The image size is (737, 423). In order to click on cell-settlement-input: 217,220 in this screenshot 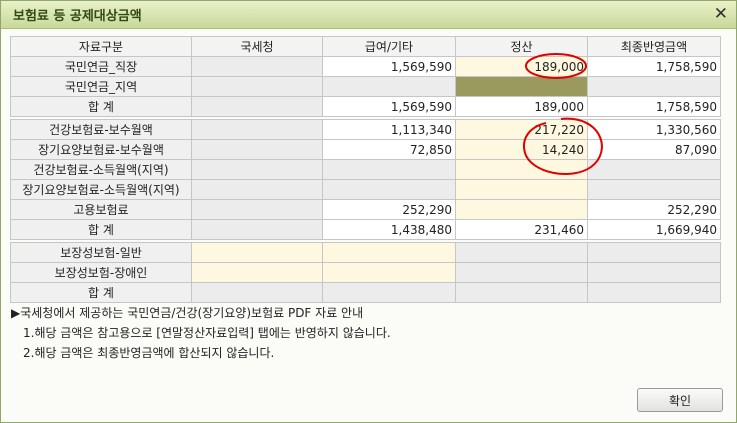, I will do `click(521, 129)`.